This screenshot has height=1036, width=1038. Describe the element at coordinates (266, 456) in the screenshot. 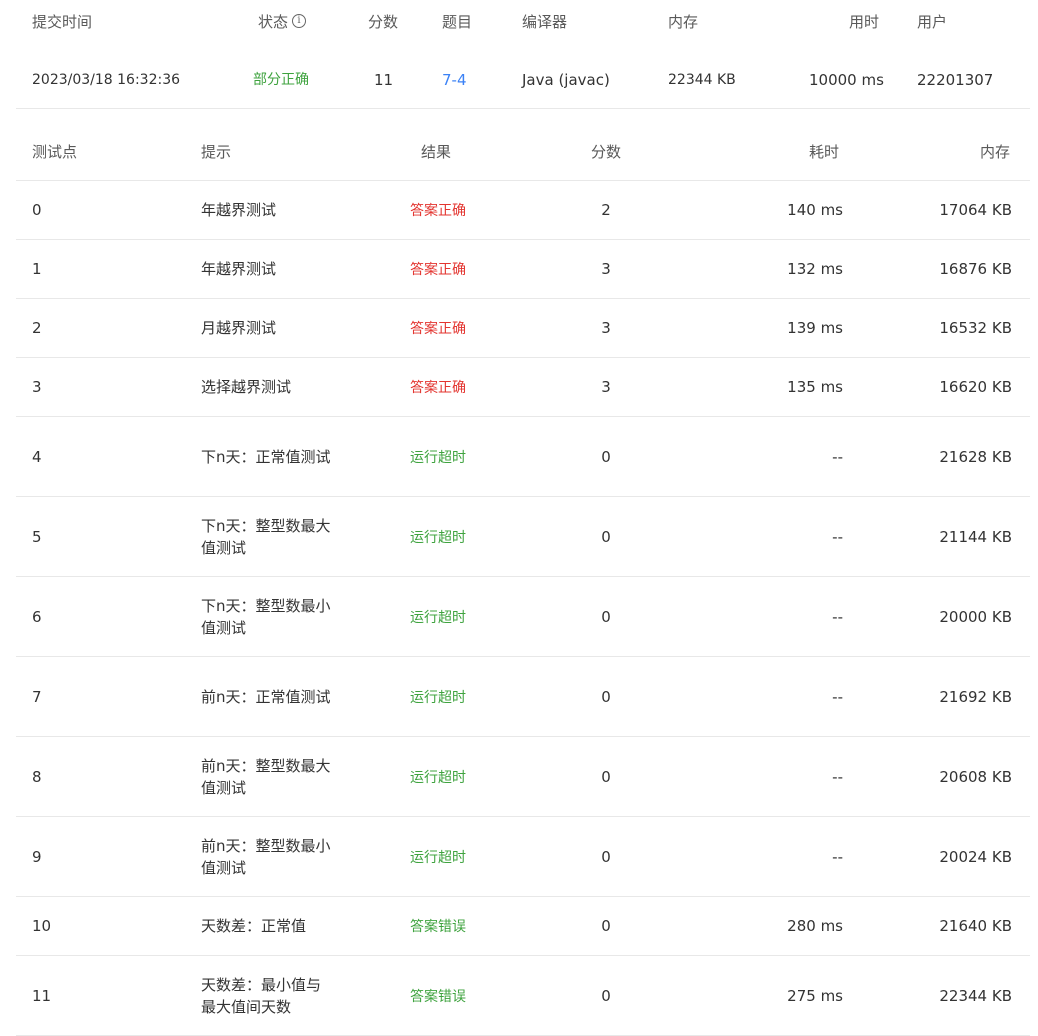

I see `case-hint: 下n天：正常值测试` at that location.